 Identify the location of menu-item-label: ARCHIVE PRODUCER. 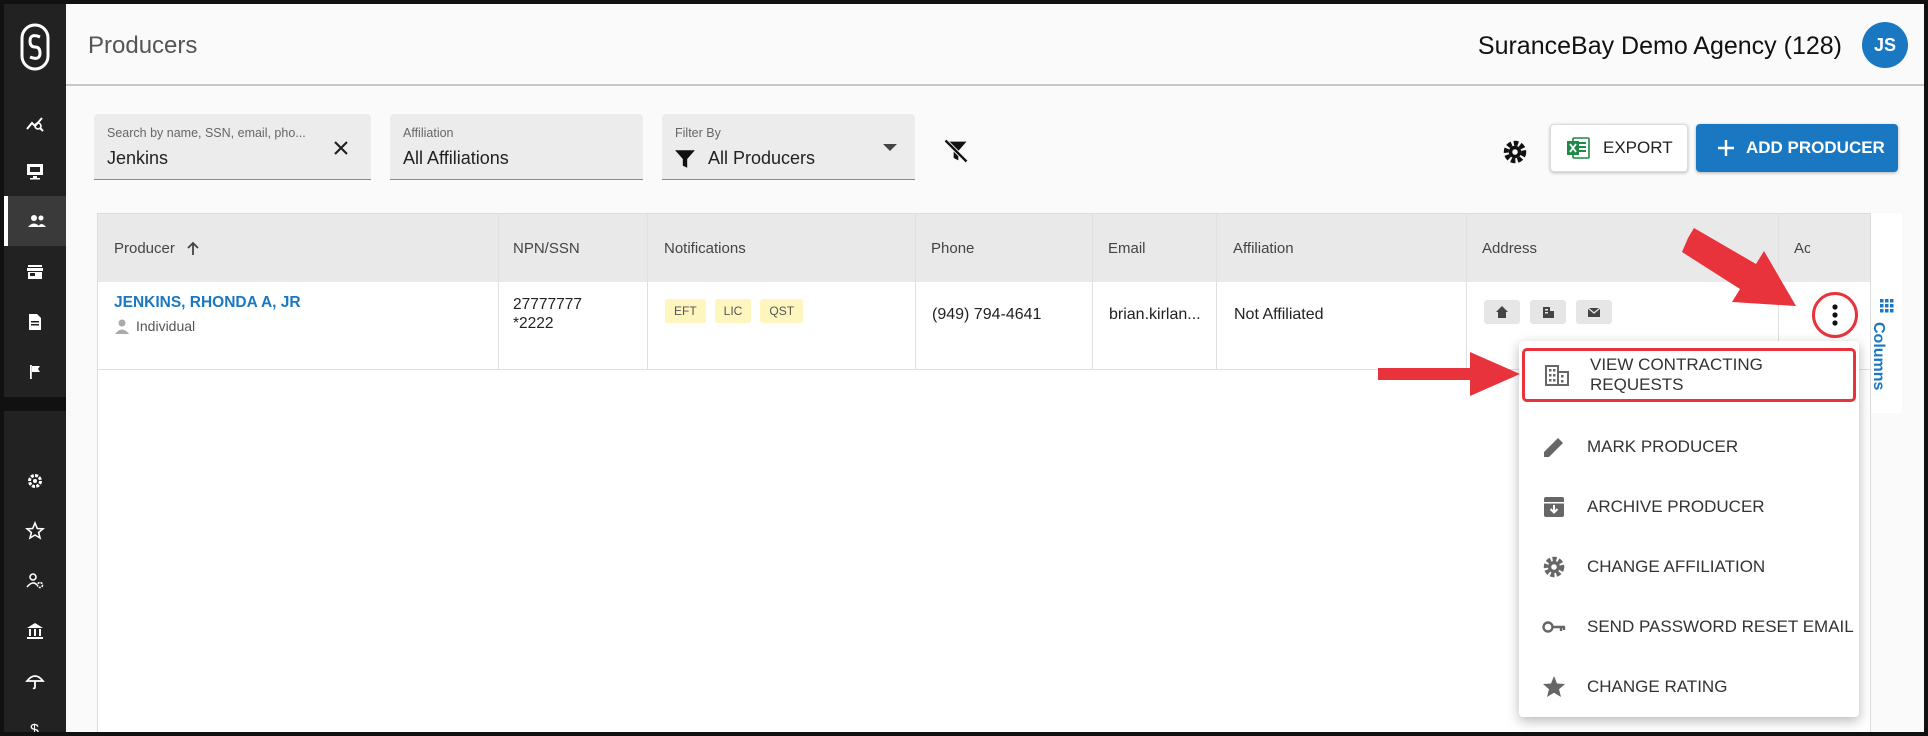
(1676, 506).